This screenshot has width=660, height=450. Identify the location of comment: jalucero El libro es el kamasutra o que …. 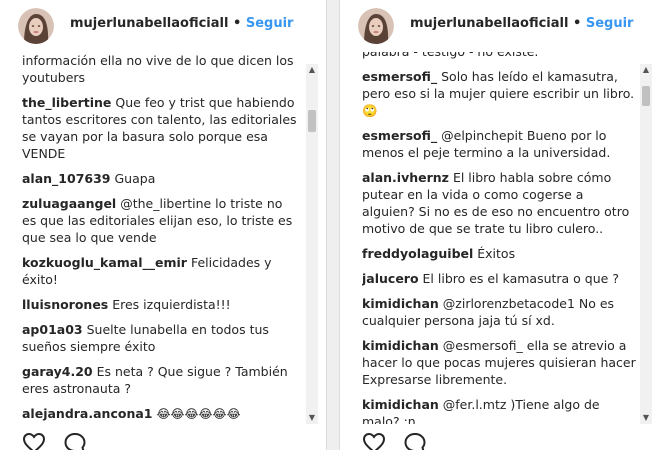
(500, 278).